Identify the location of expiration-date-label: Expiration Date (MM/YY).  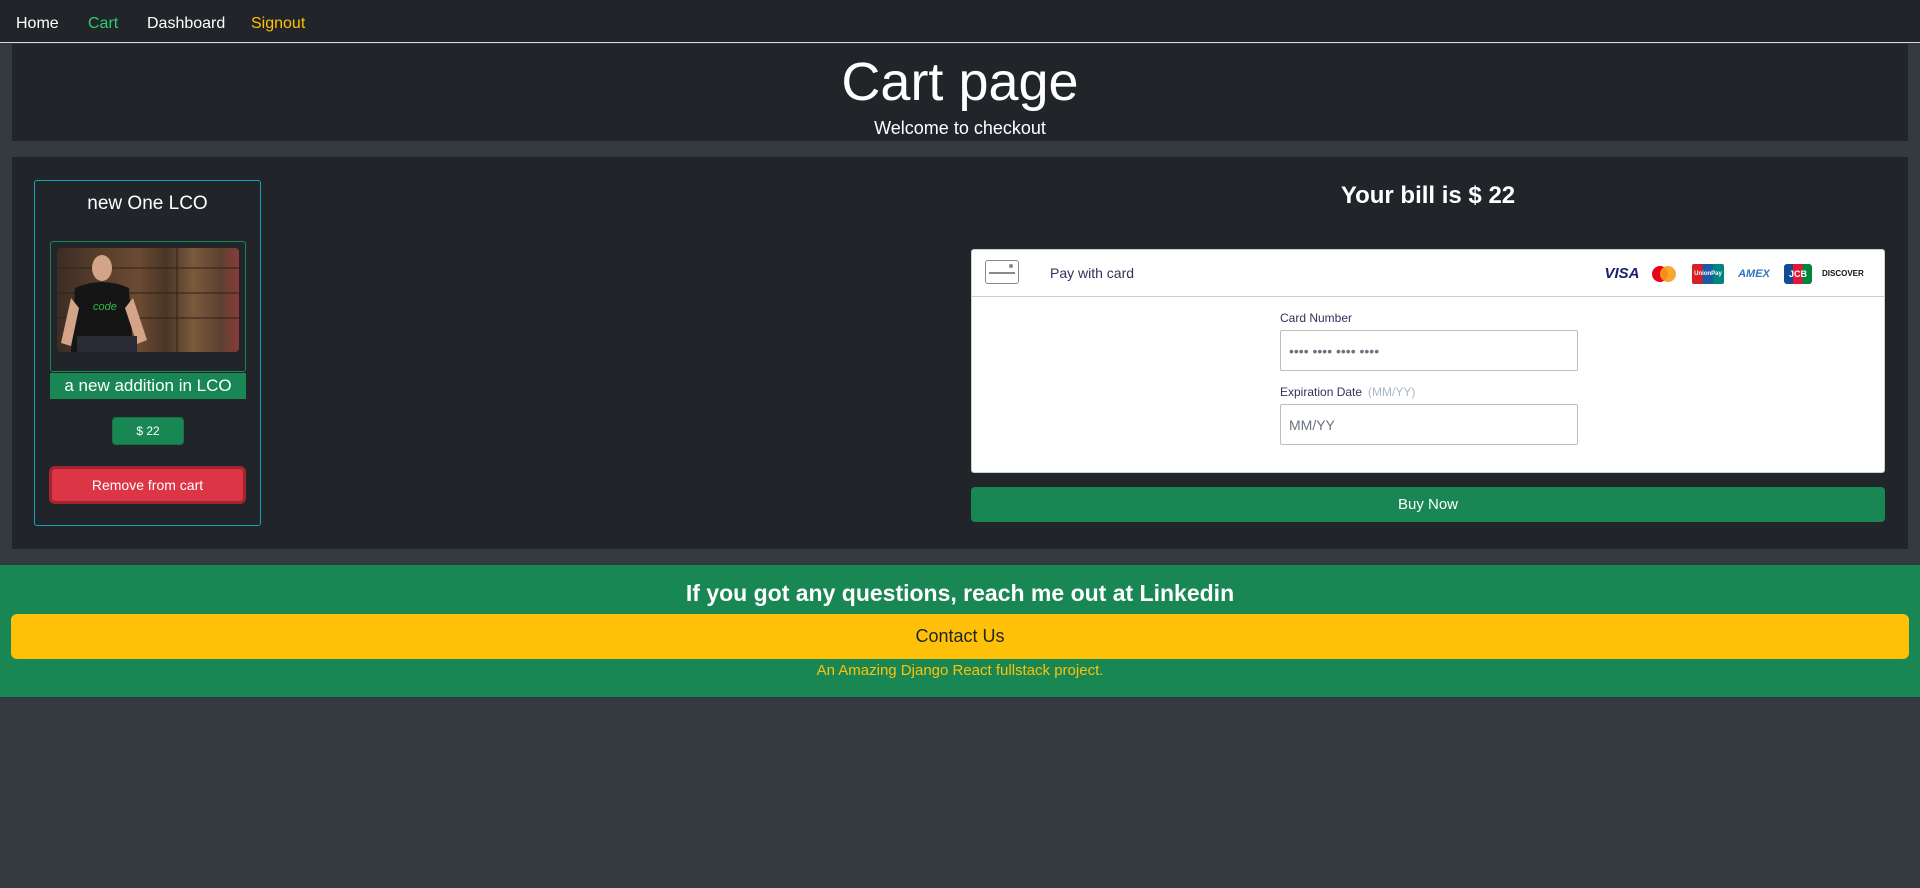
(1348, 392).